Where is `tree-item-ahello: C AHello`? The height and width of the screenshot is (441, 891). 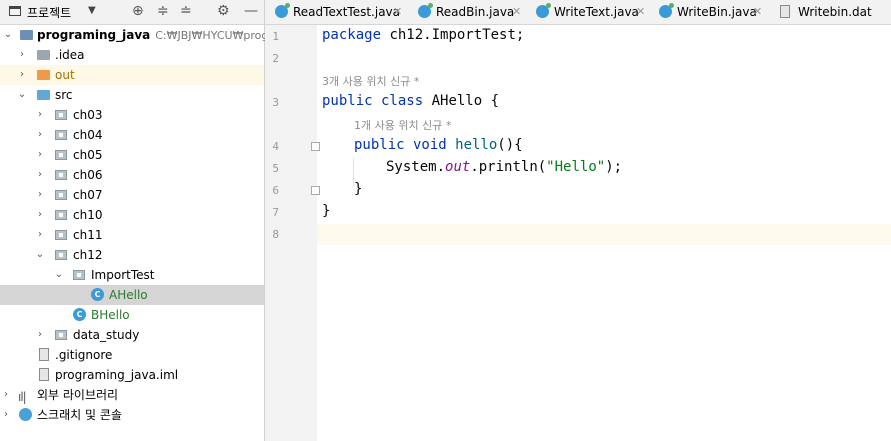
tree-item-ahello: C AHello is located at coordinates (132, 295).